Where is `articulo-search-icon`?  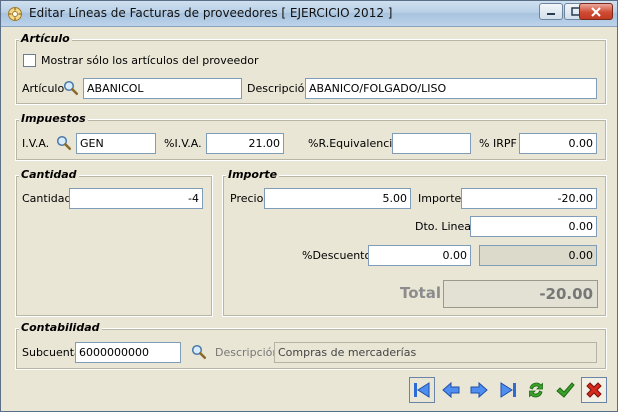
articulo-search-icon is located at coordinates (71, 88).